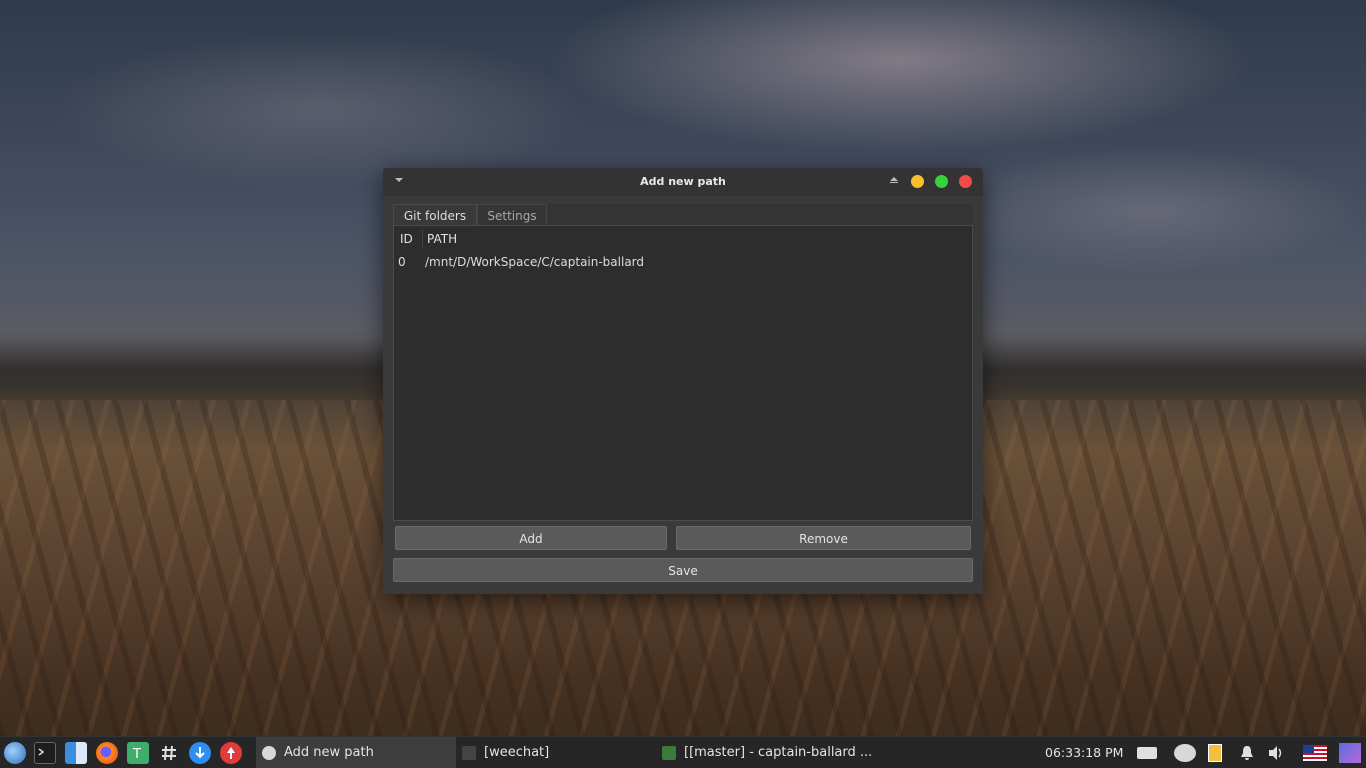 Image resolution: width=1366 pixels, height=768 pixels. What do you see at coordinates (1215, 753) in the screenshot?
I see `clipboard-icon` at bounding box center [1215, 753].